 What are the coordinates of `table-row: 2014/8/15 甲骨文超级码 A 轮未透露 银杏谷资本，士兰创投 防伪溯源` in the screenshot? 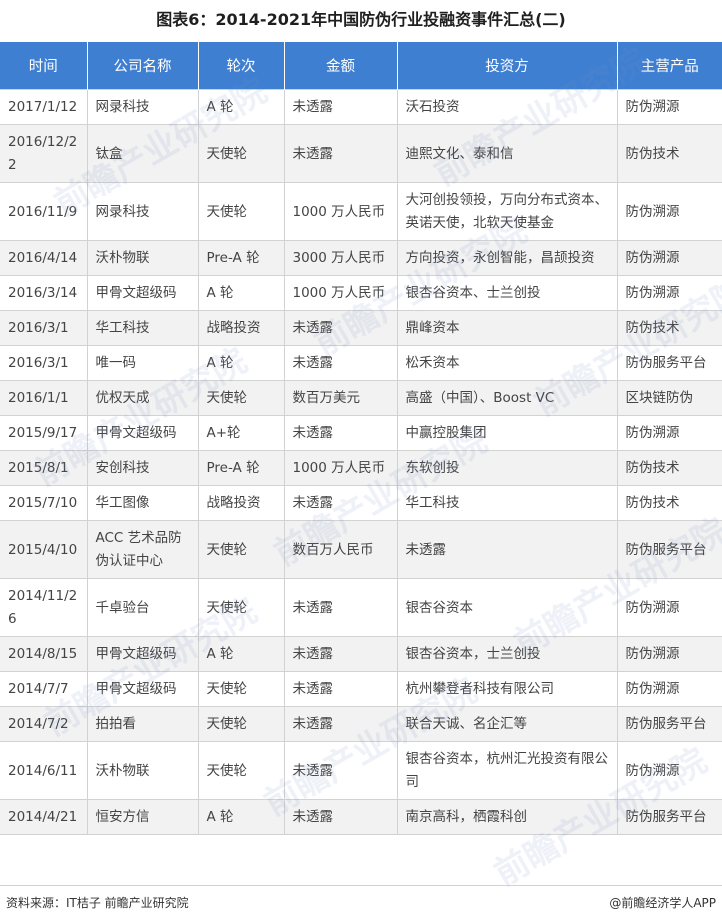 It's located at (361, 654).